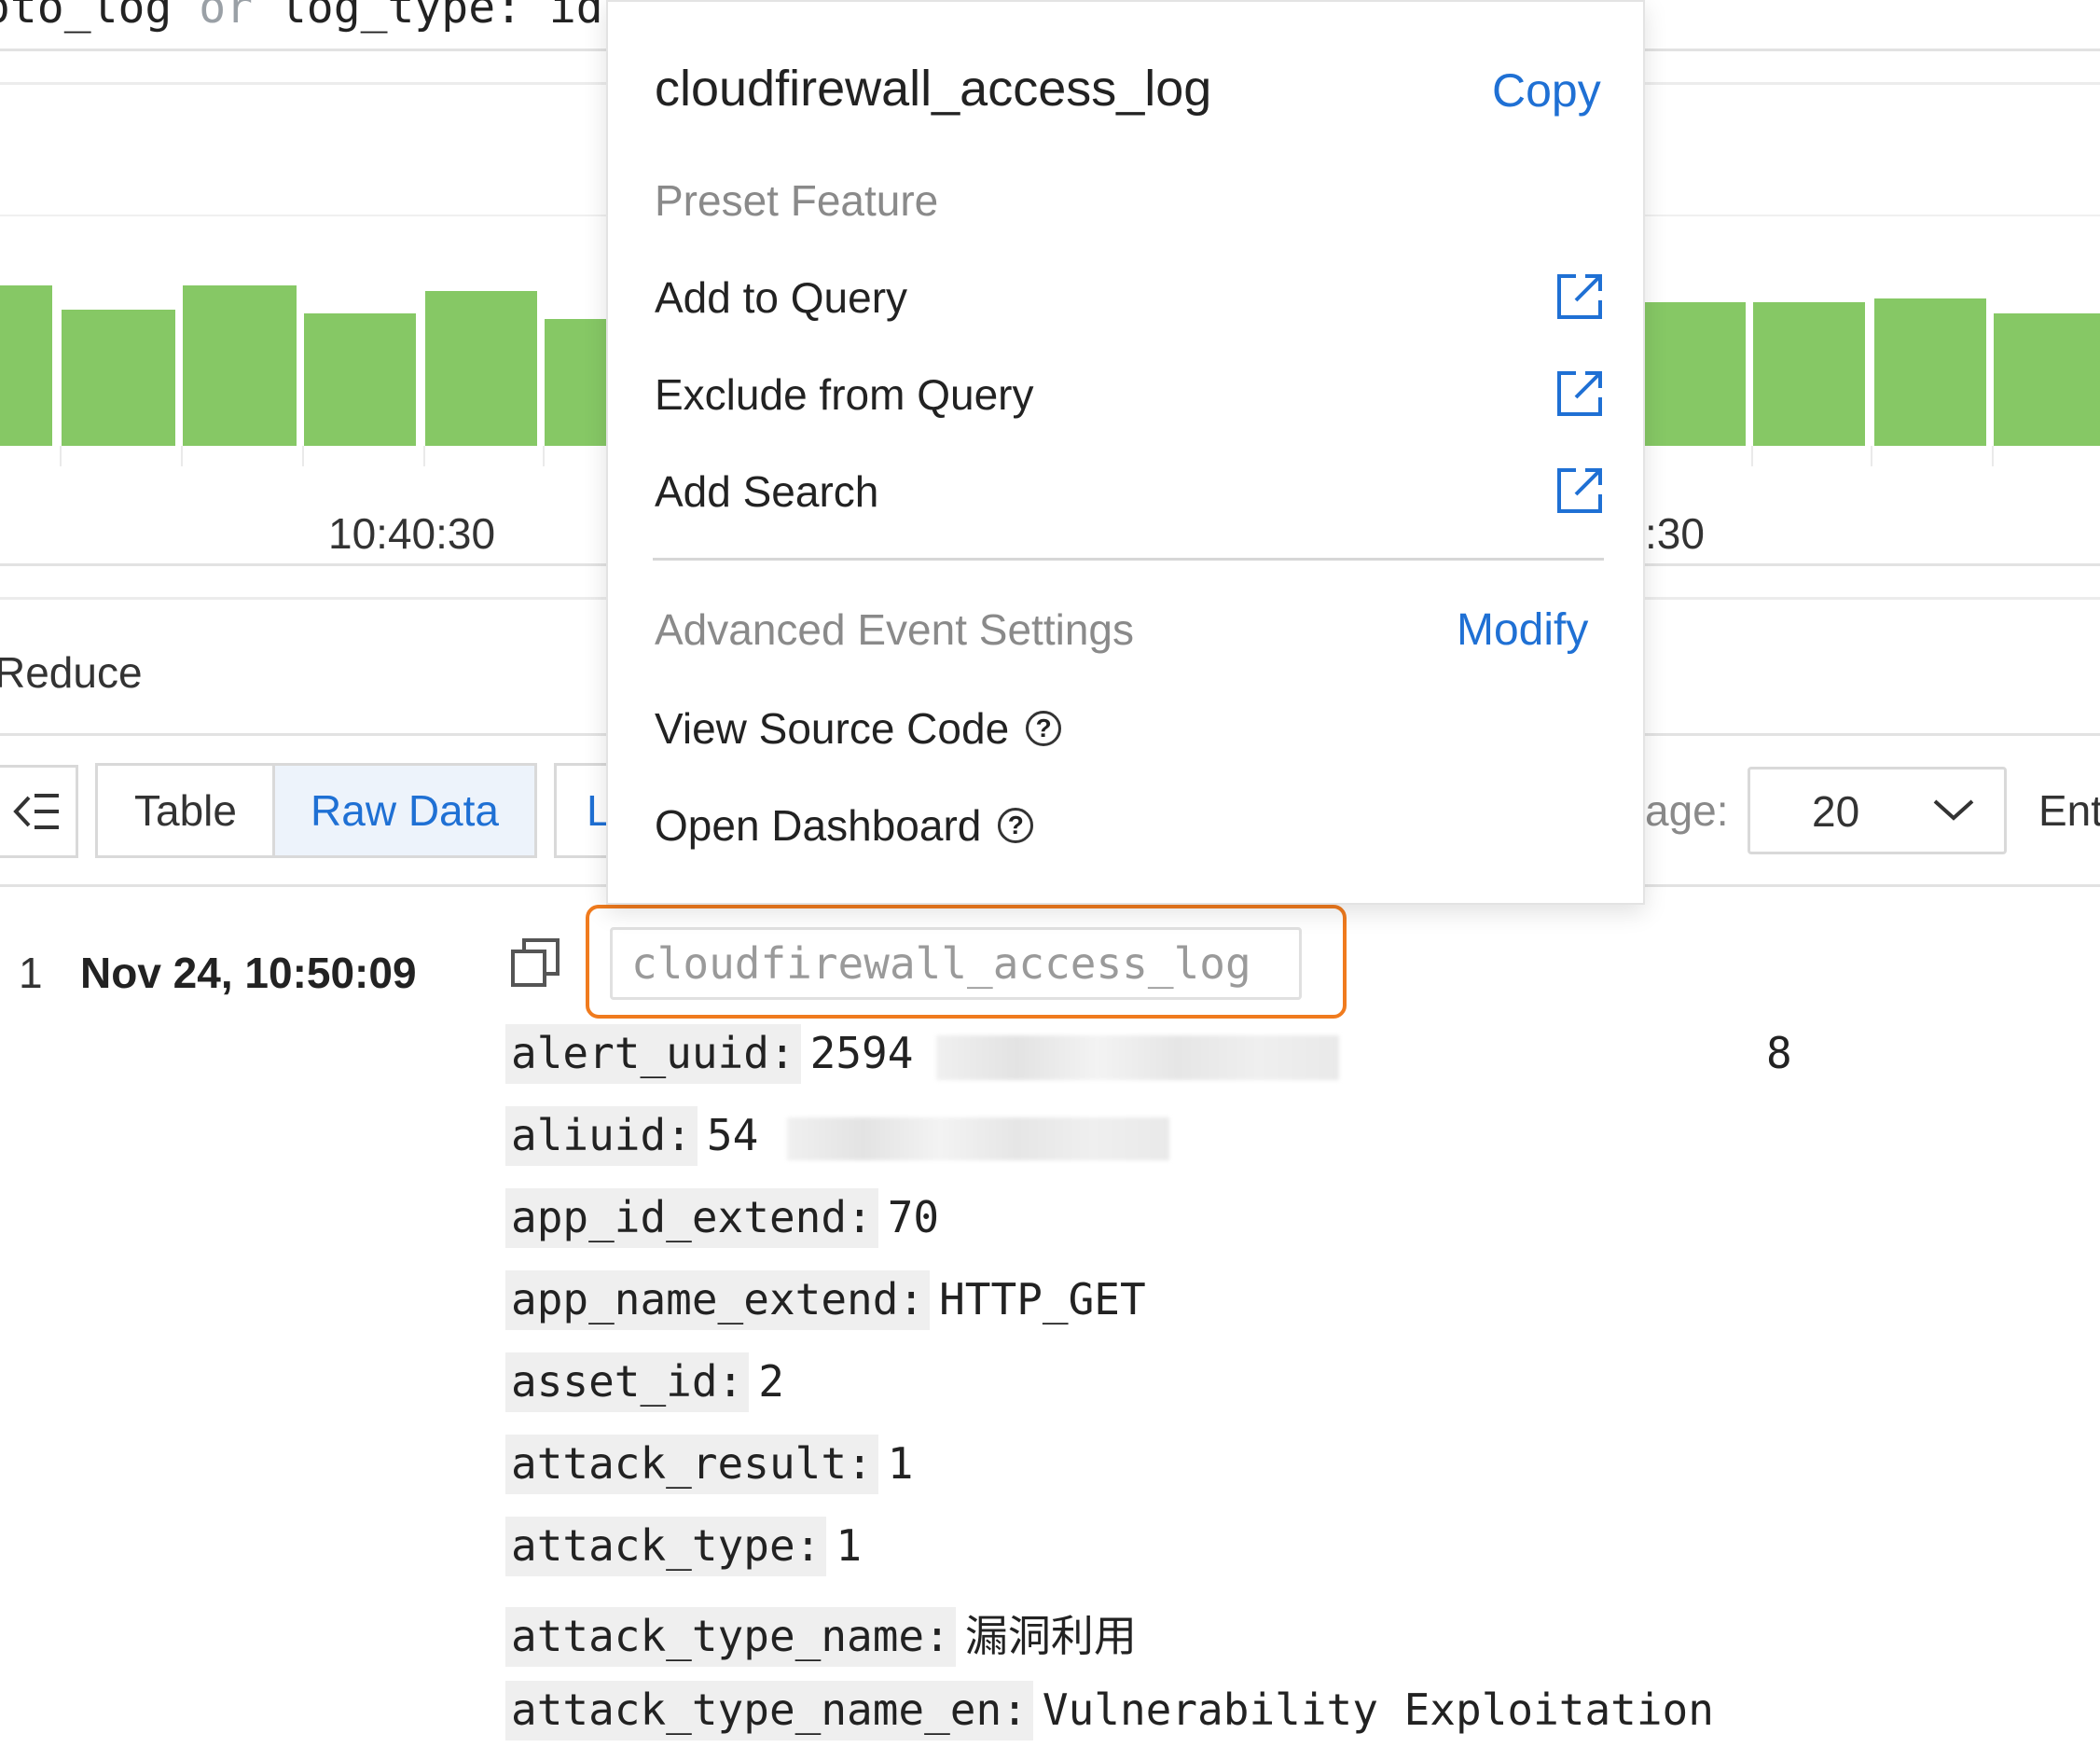  Describe the element at coordinates (766, 1381) in the screenshot. I see `field-value: 2` at that location.